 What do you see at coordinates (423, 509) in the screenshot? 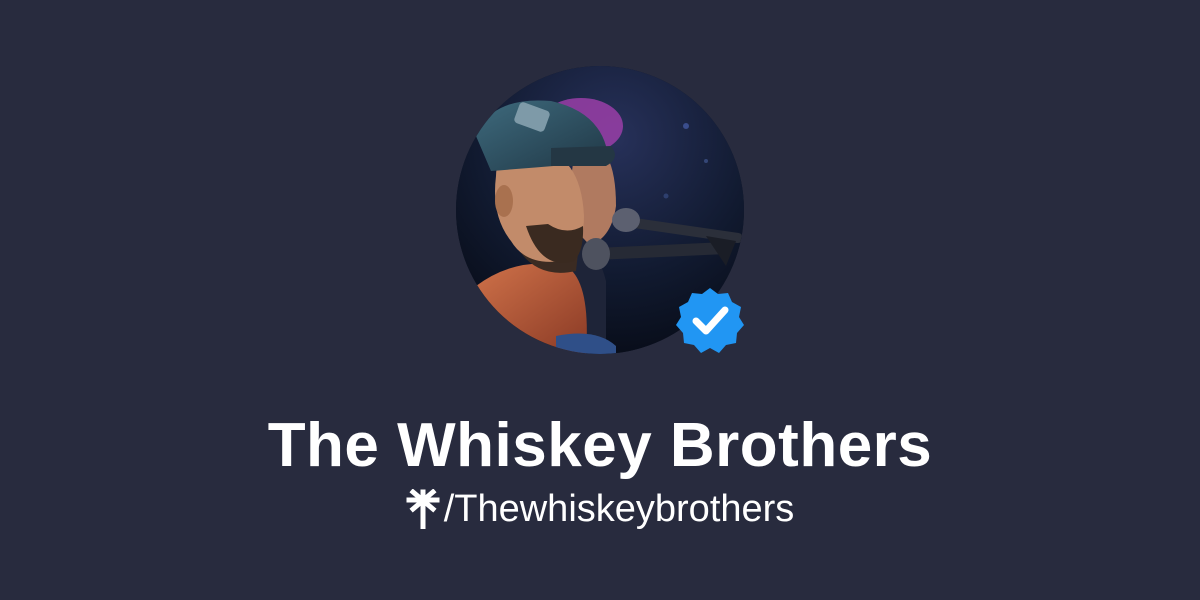
I see `linktree-logo-icon` at bounding box center [423, 509].